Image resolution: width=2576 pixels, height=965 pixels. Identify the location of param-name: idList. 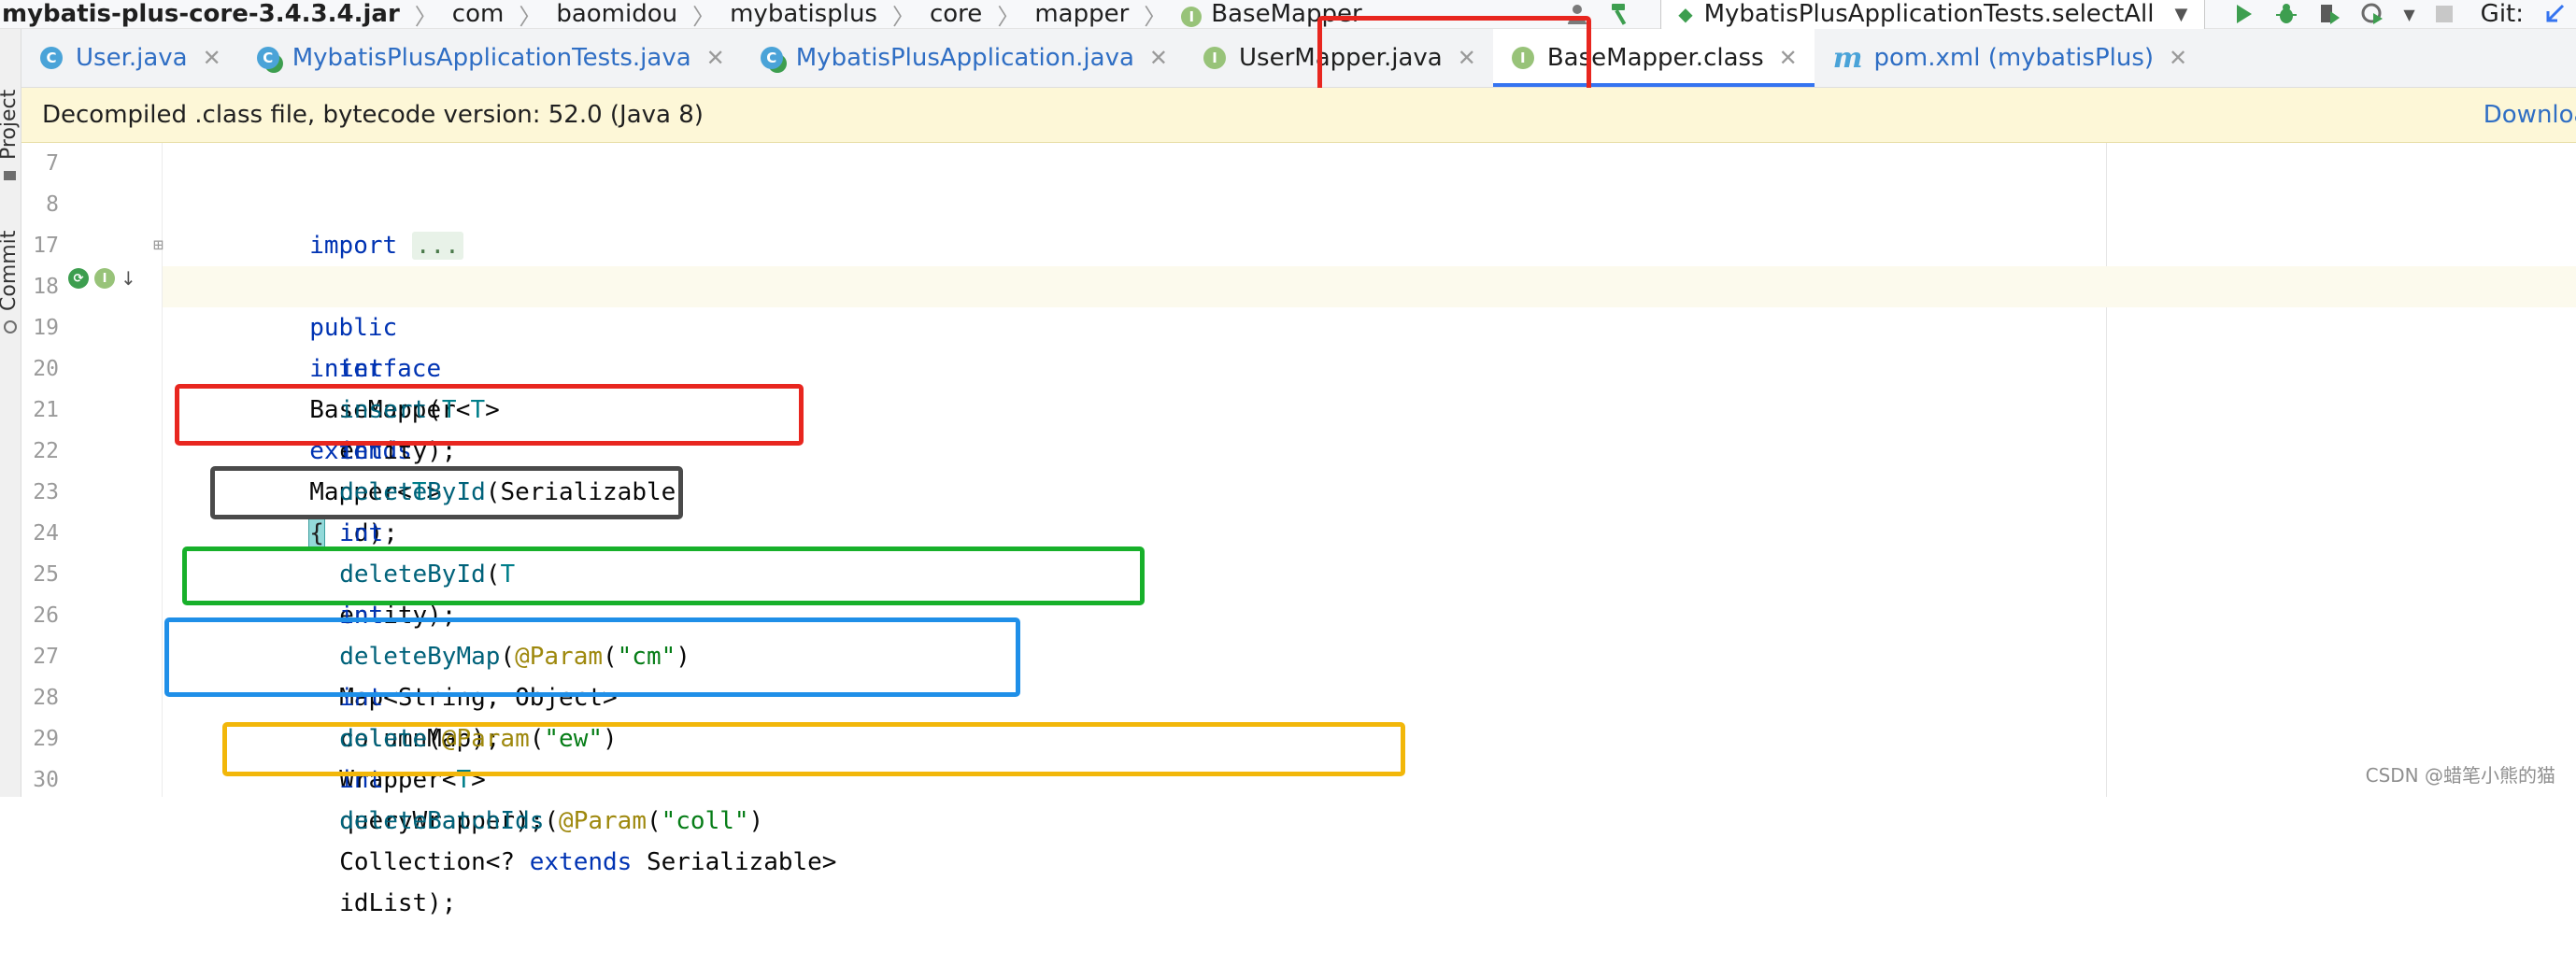
(384, 903).